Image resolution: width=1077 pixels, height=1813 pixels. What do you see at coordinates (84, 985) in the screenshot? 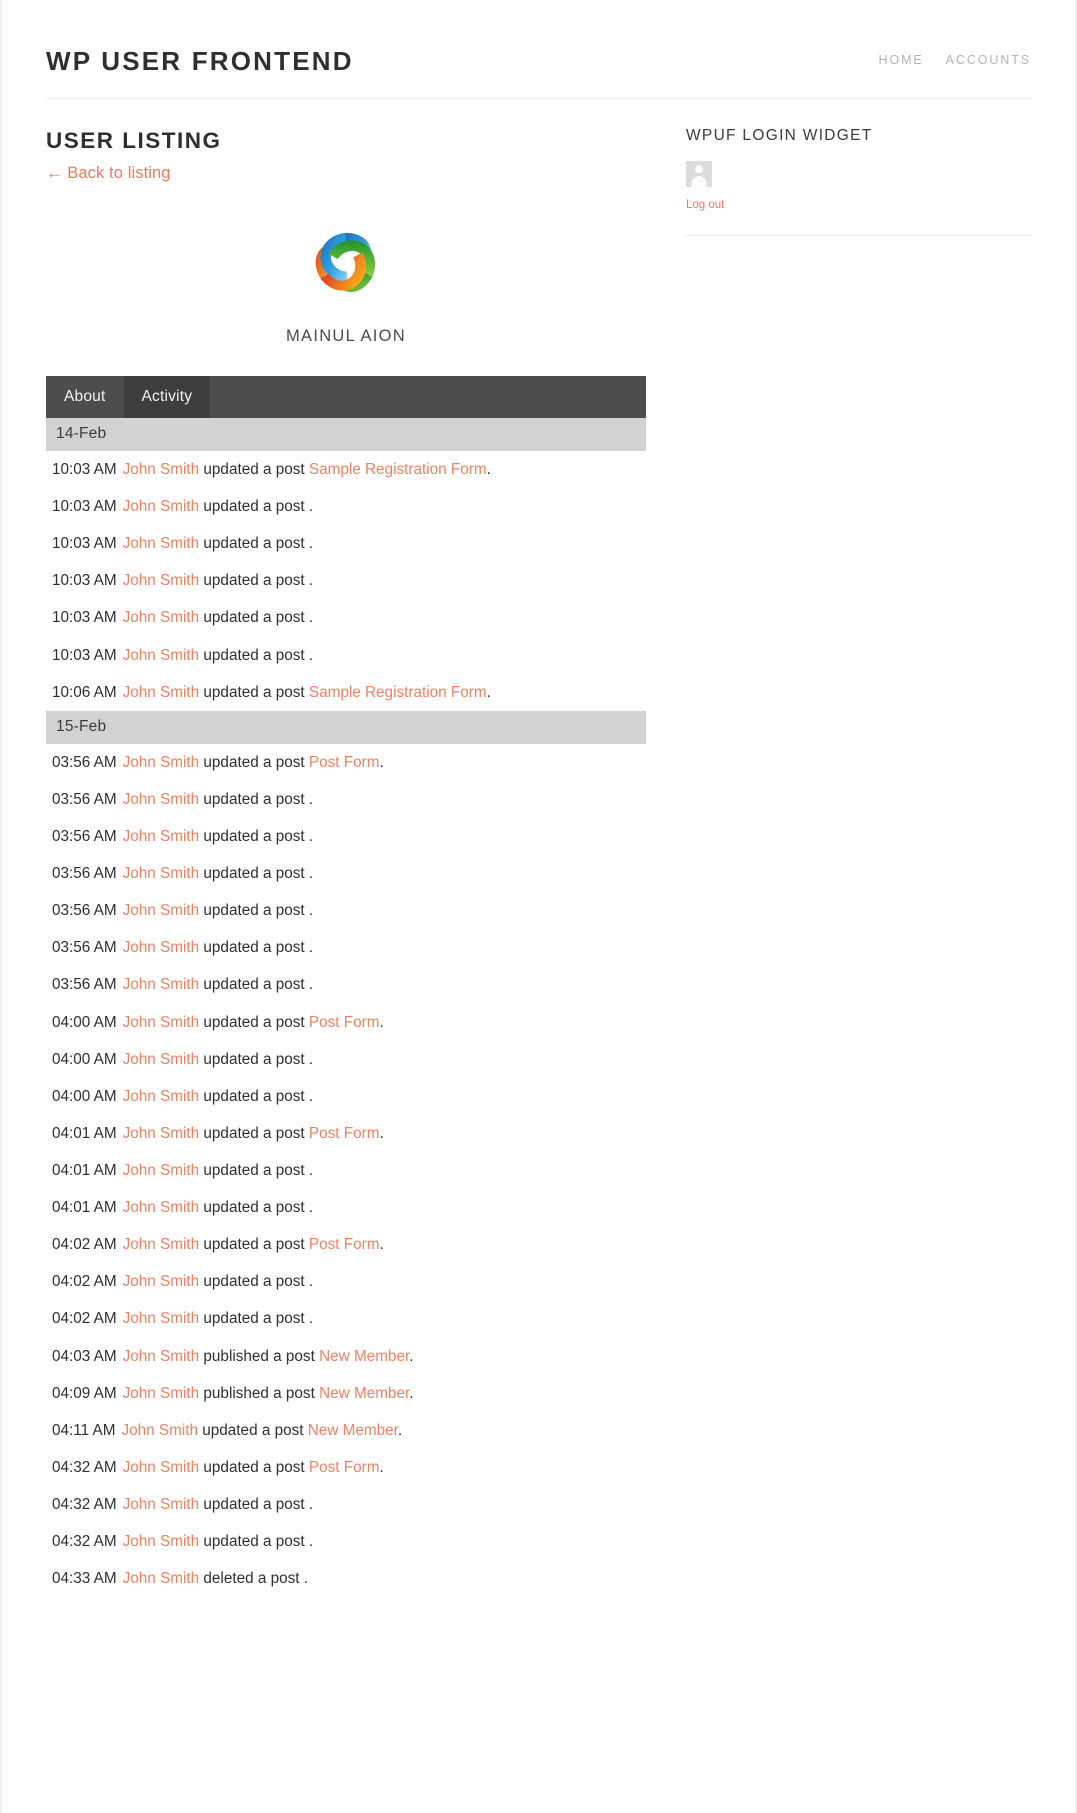
I see `activity-time: 03:56 AM` at bounding box center [84, 985].